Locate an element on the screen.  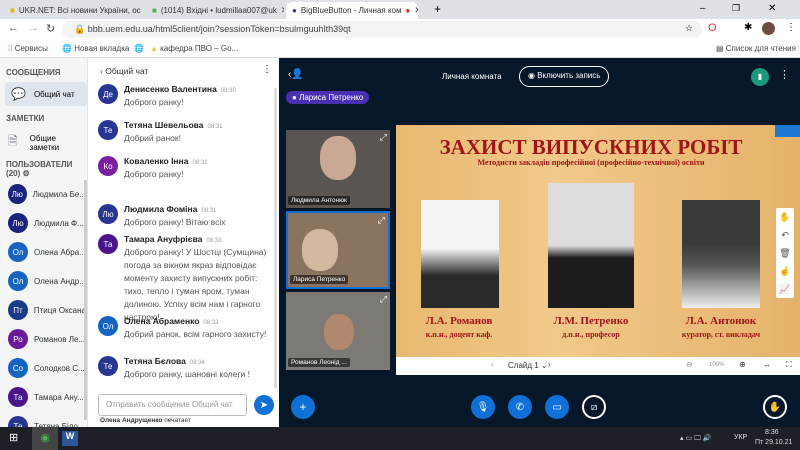
tray-icons: ▴ ▭ 🖵 🔊 is located at coordinates (695, 438).